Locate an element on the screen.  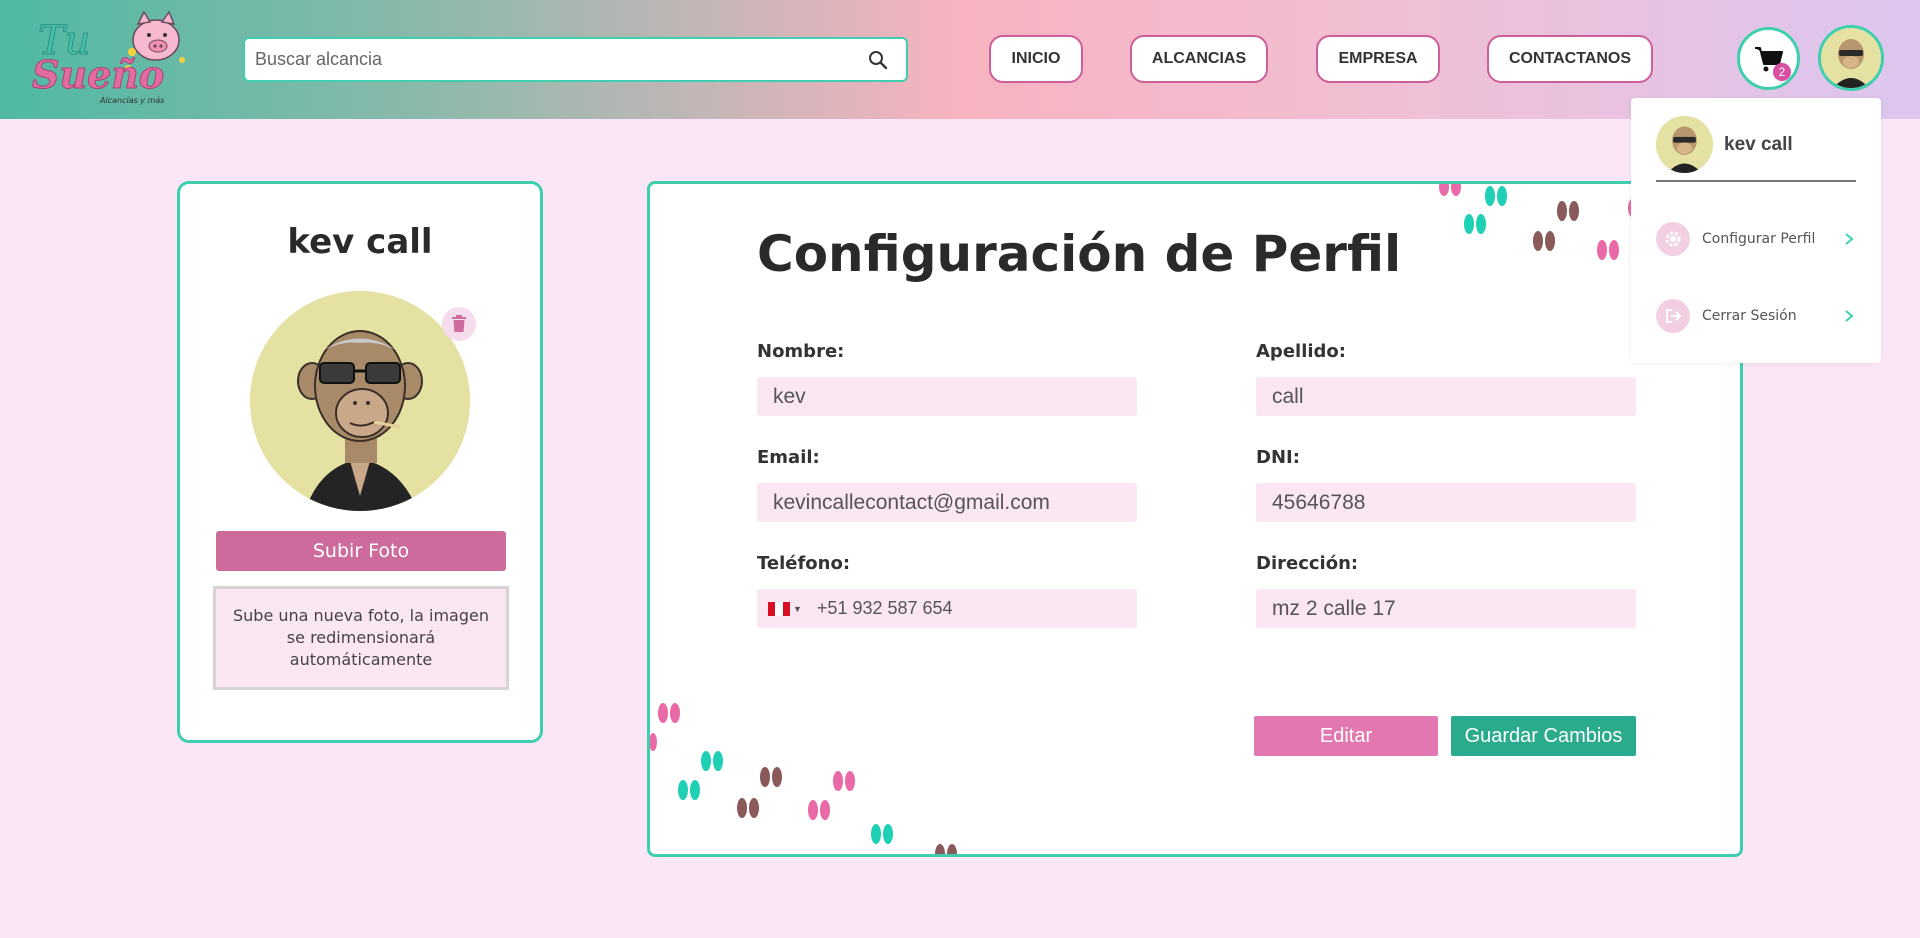
menu-item-label: Configurar Perfil is located at coordinates (1759, 239).